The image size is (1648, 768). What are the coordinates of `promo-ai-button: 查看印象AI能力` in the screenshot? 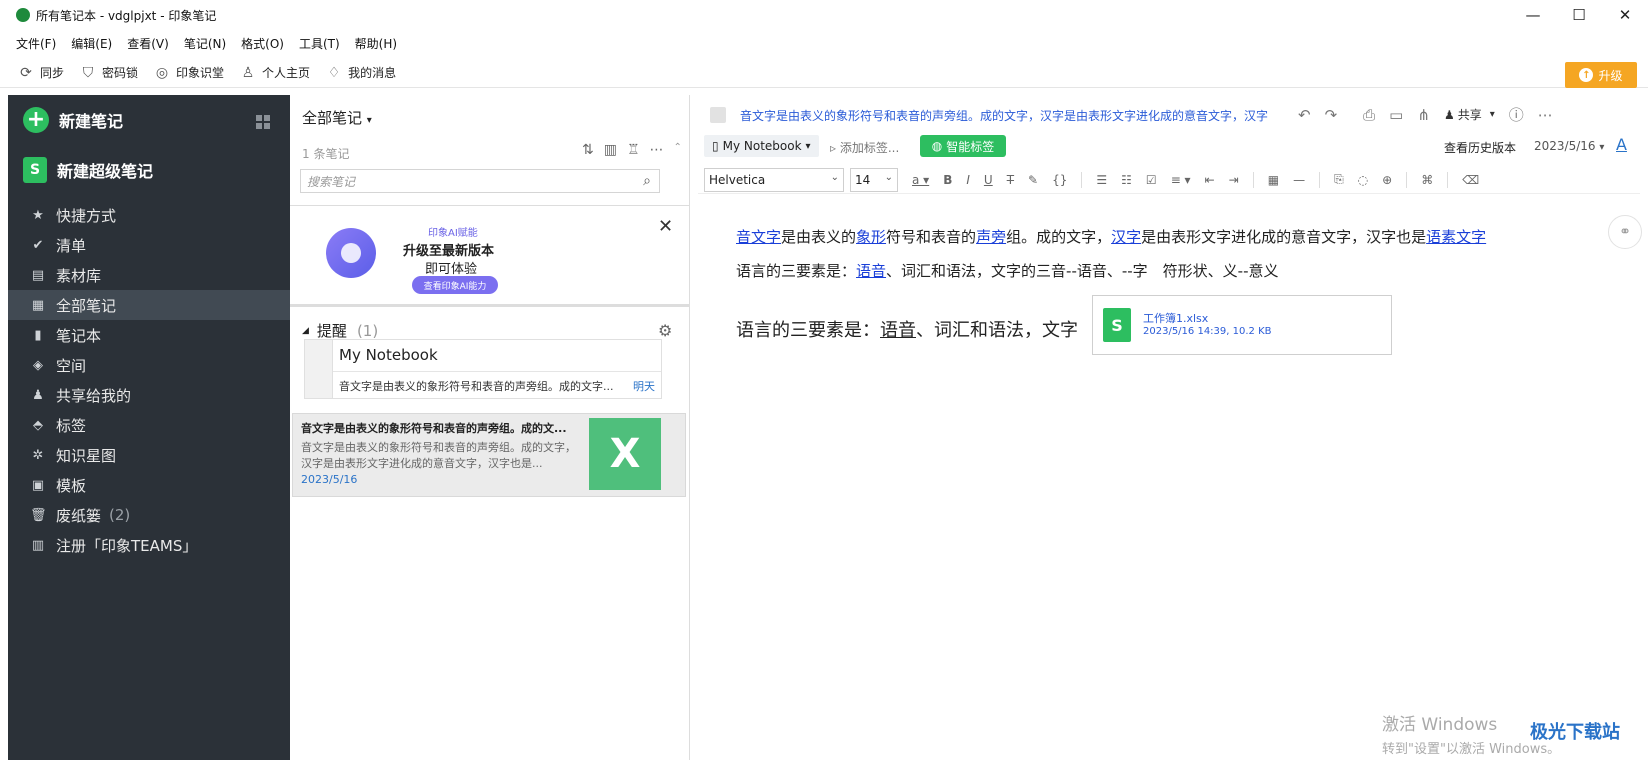 It's located at (455, 285).